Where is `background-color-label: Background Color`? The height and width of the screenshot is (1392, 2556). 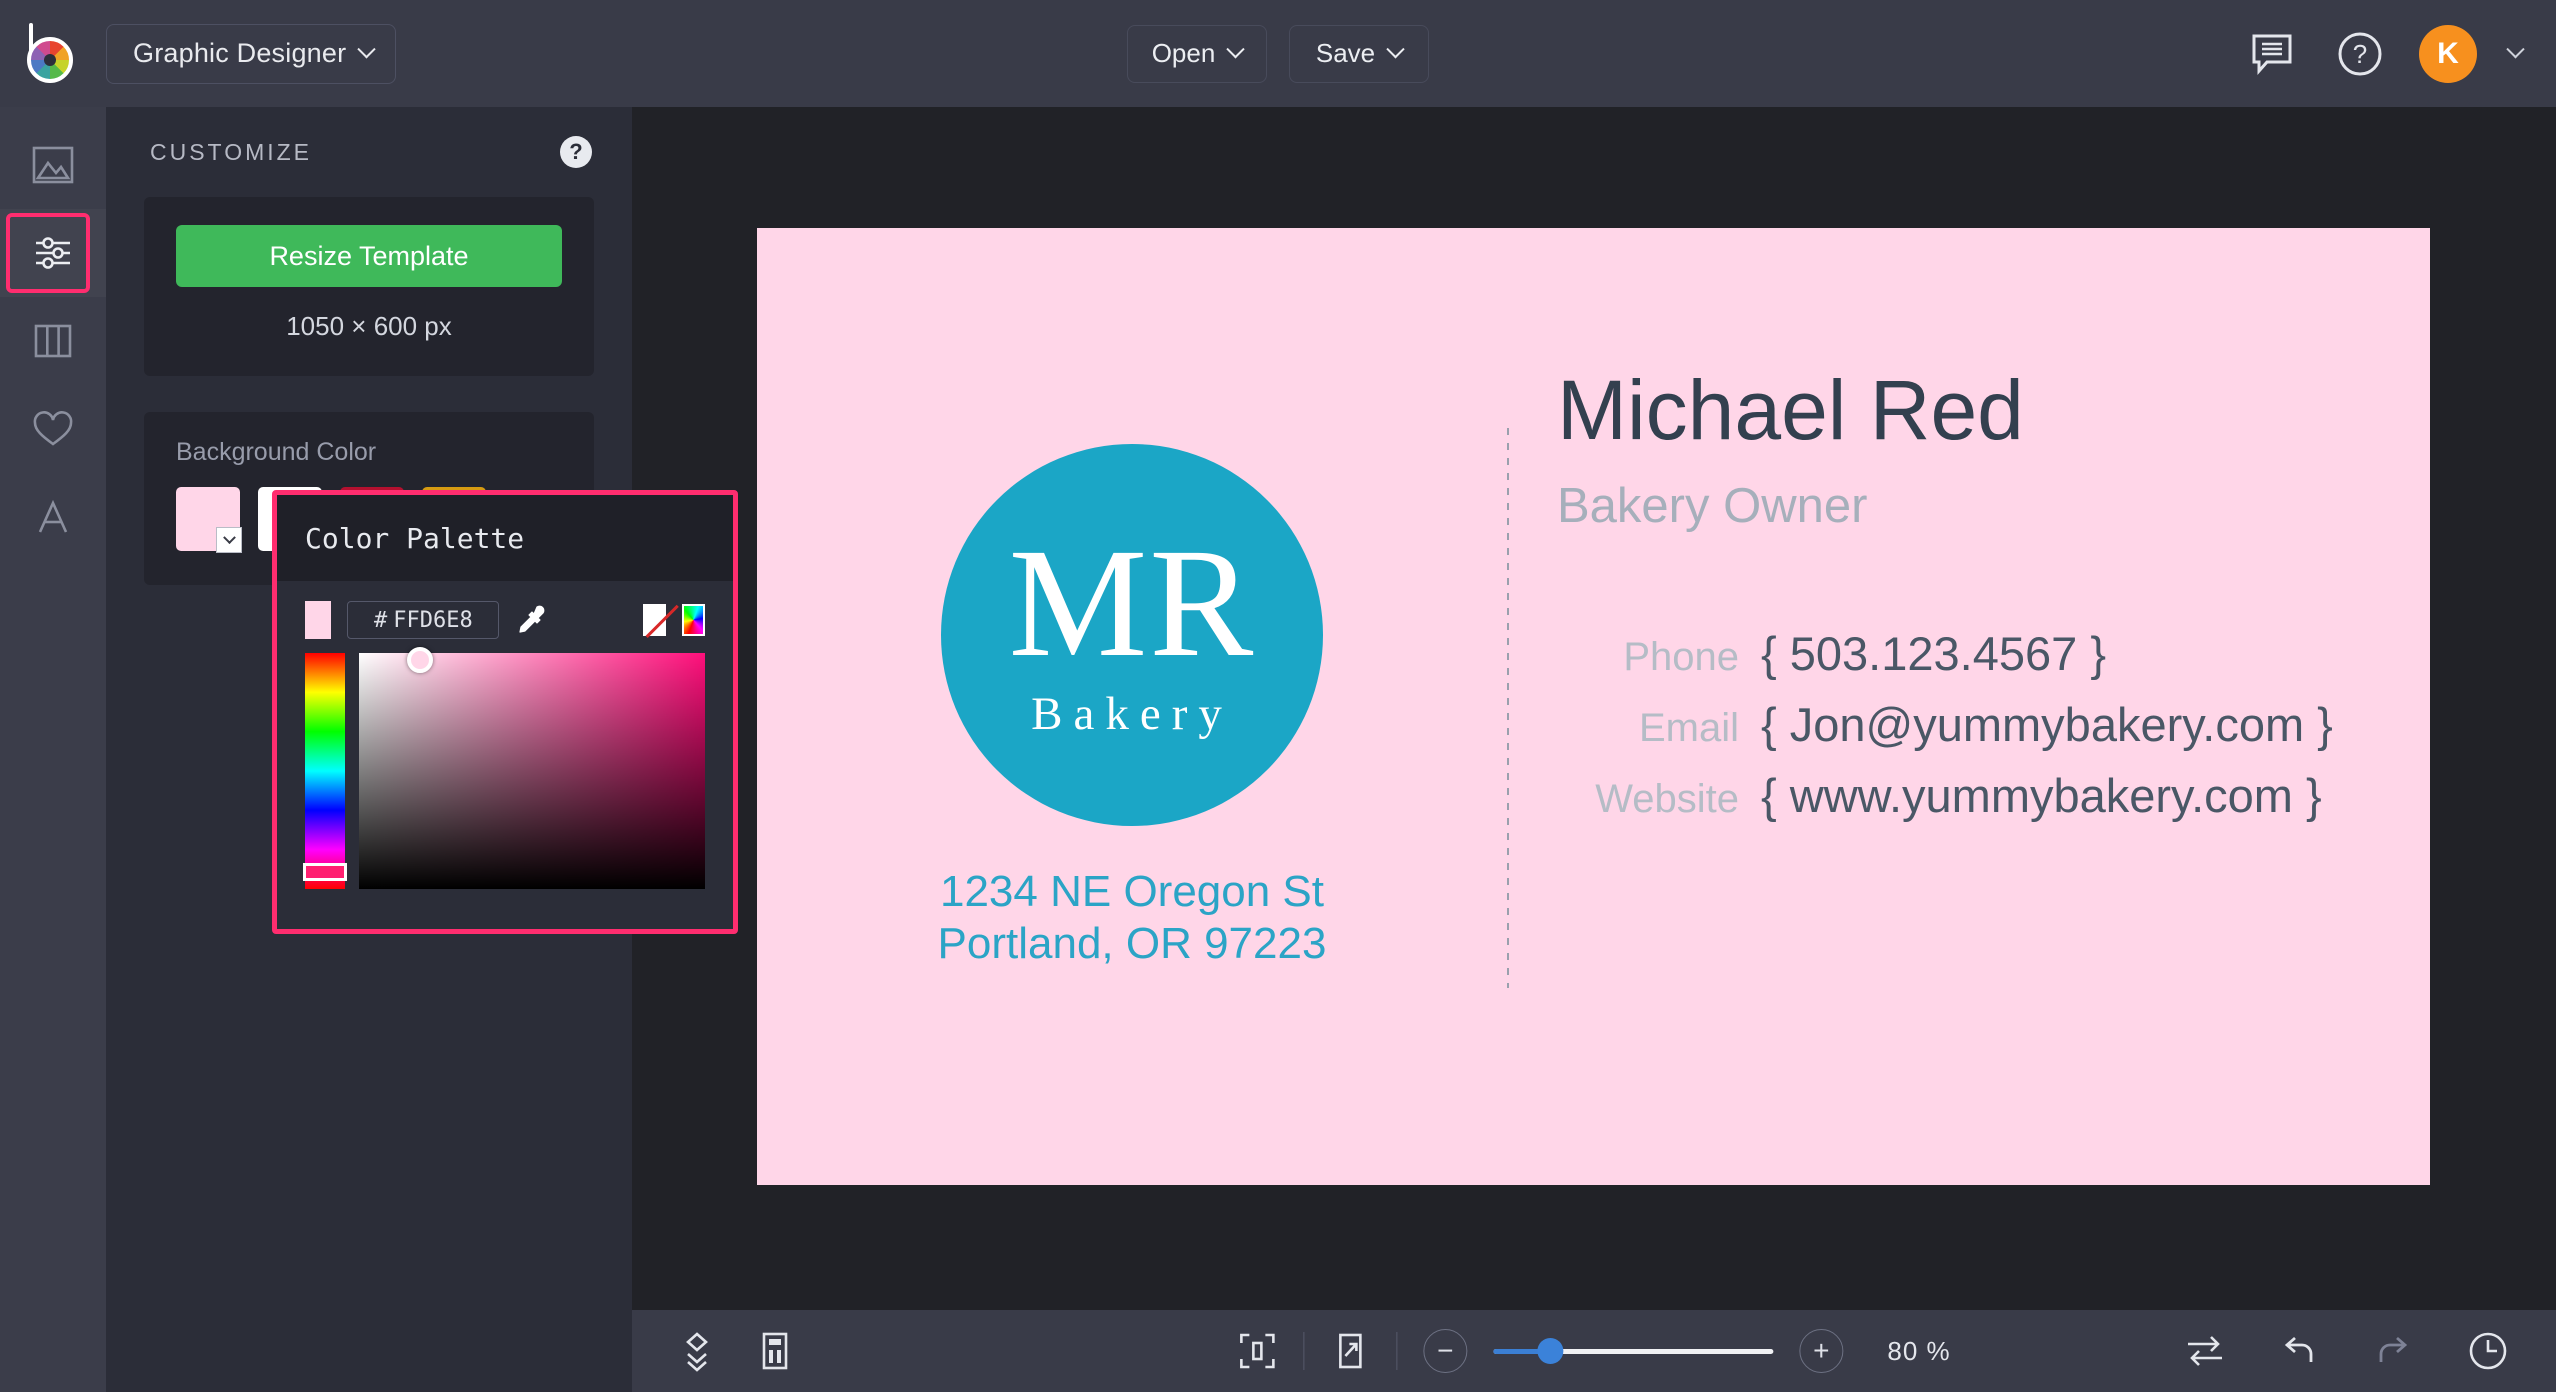
background-color-label: Background Color is located at coordinates (276, 452).